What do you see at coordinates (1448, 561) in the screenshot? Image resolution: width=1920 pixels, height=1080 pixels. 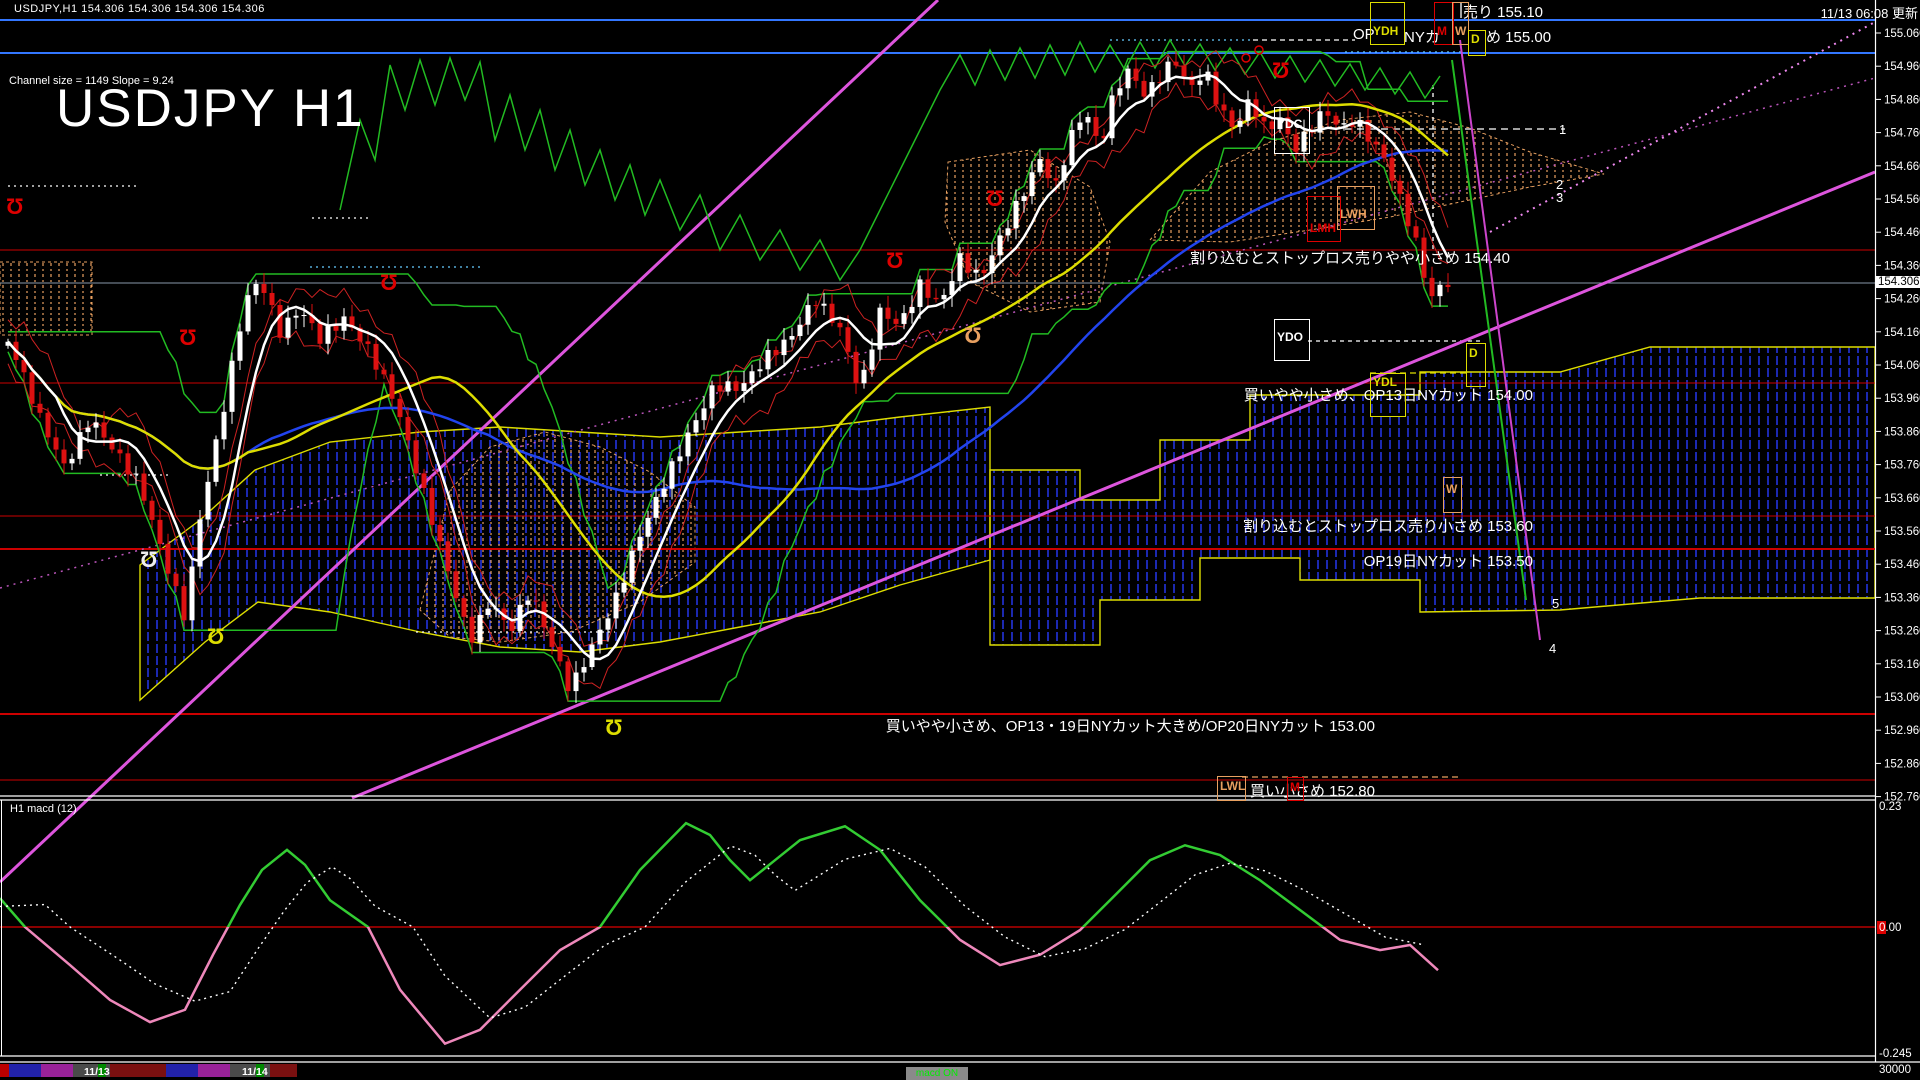 I see `order-board-annotation: OP19日NYカット 153.50` at bounding box center [1448, 561].